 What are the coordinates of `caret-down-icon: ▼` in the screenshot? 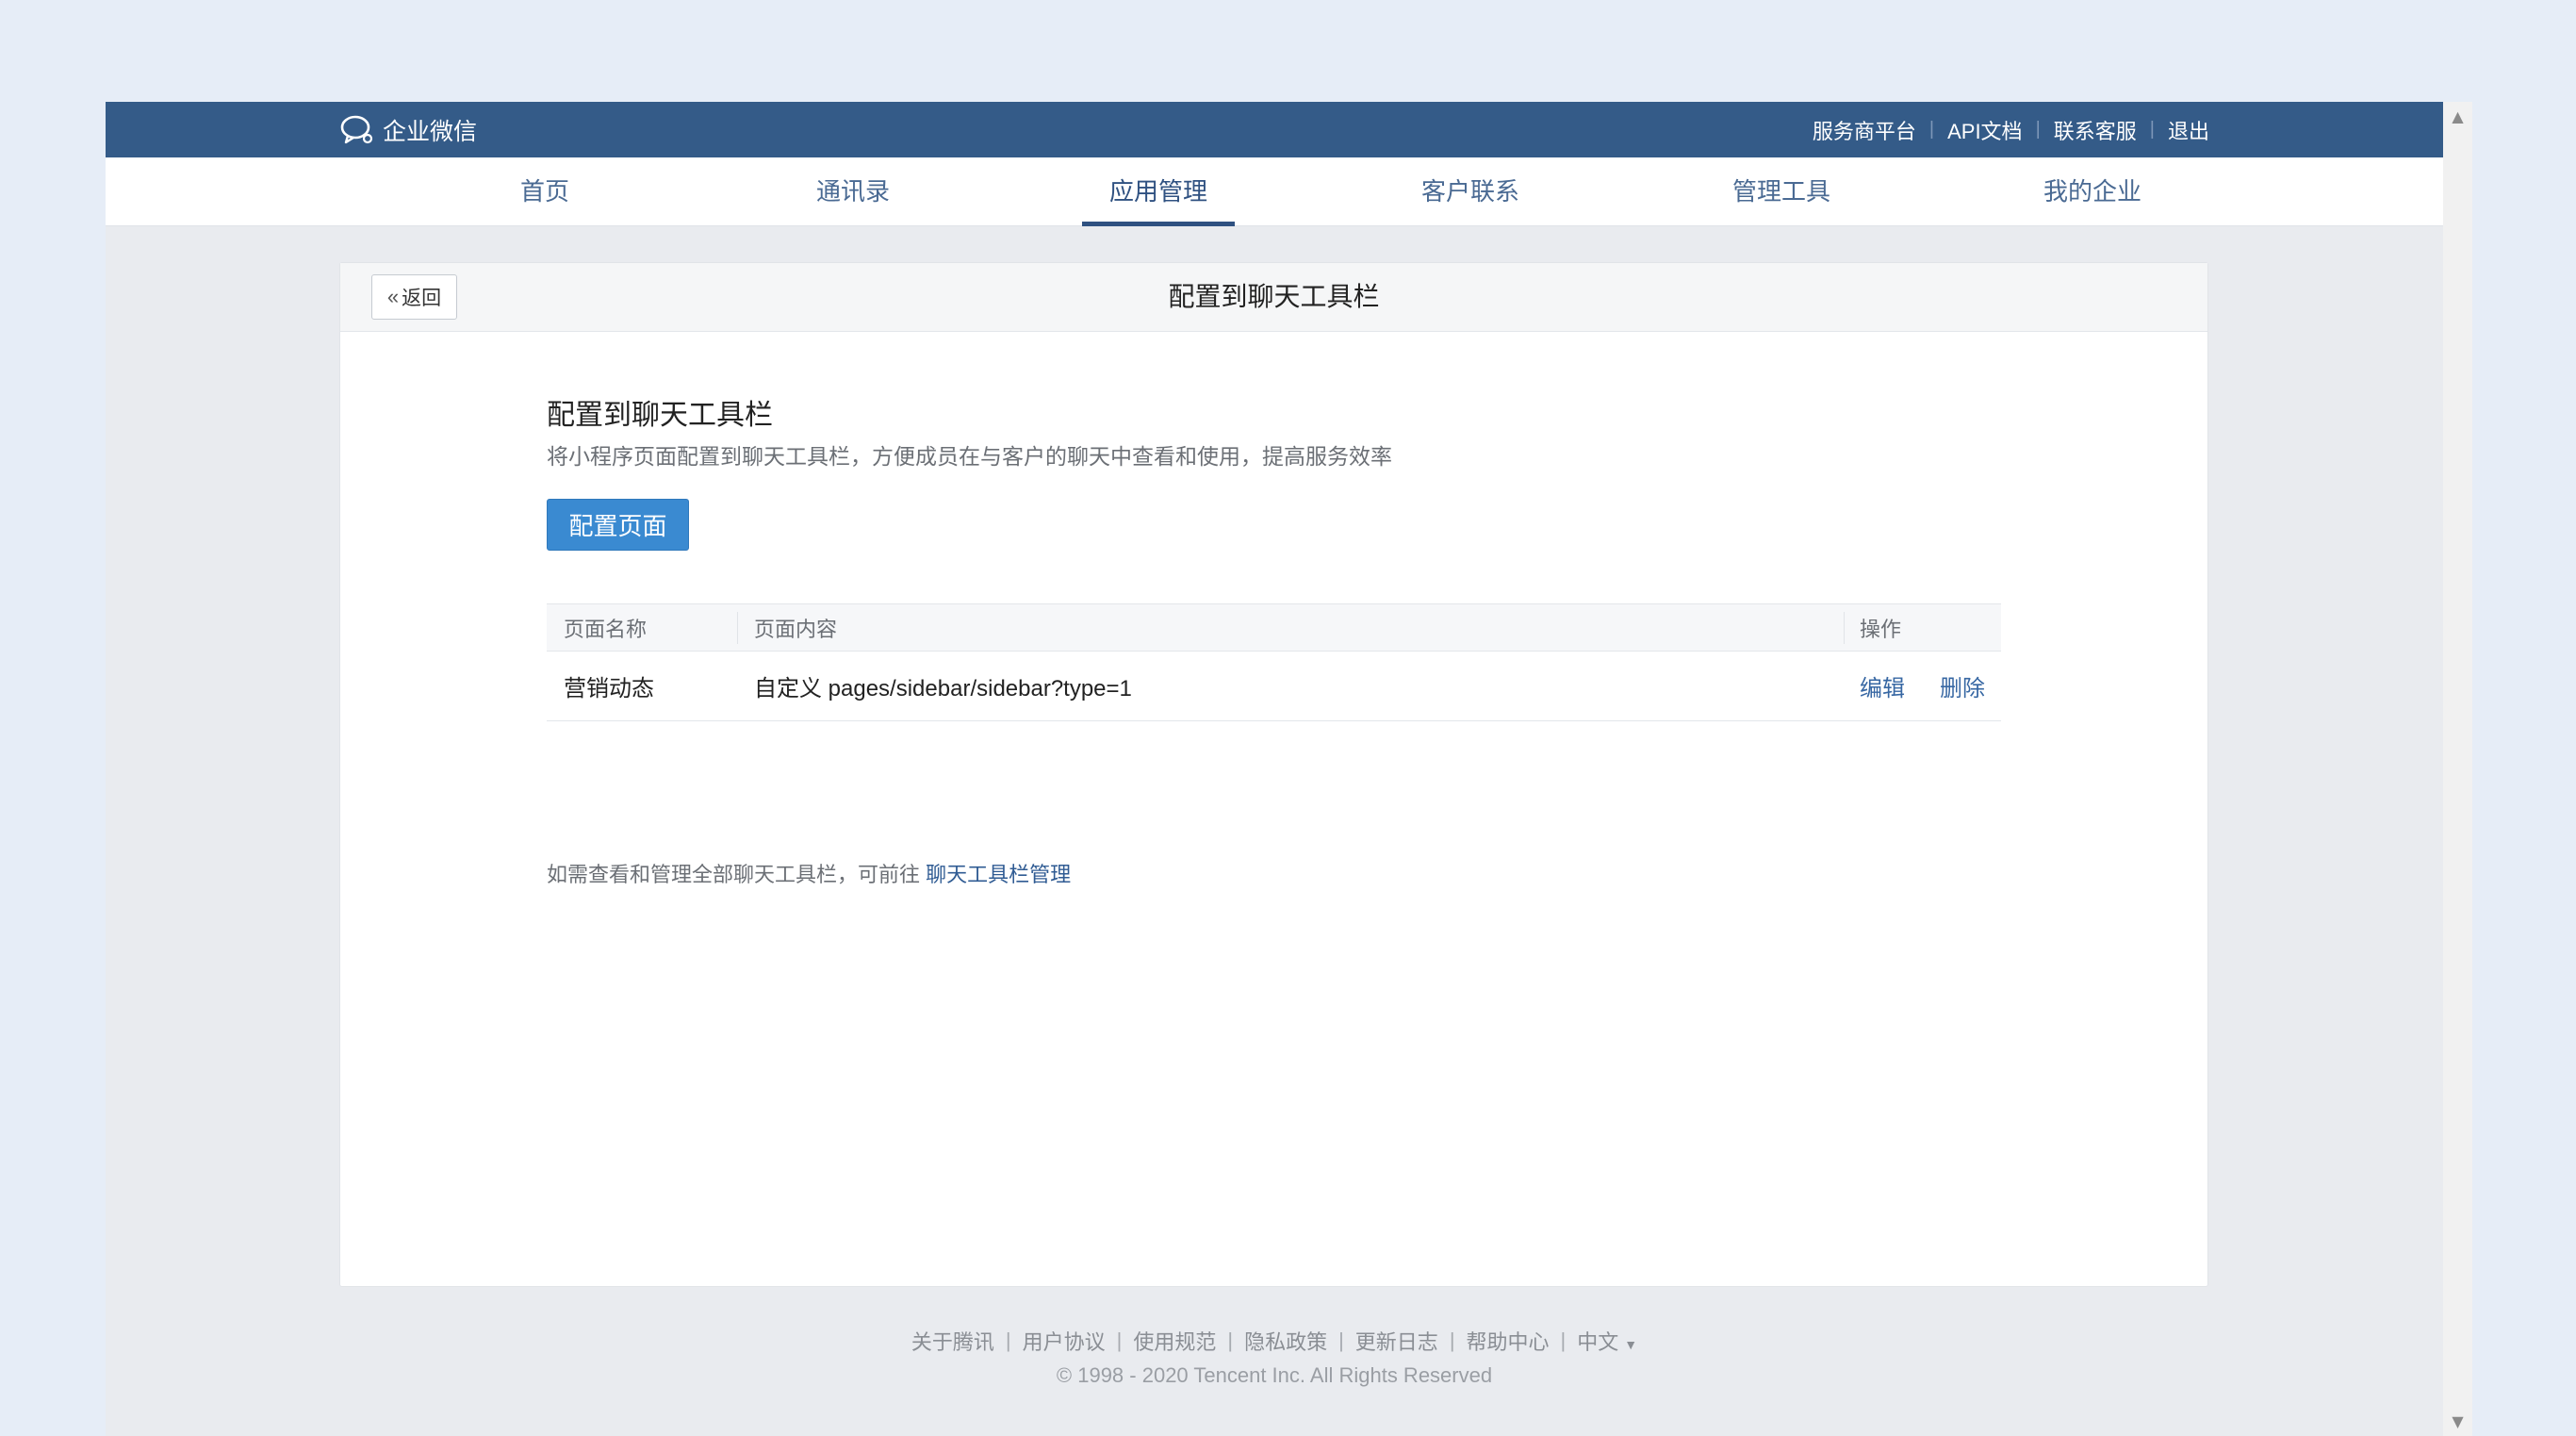 It's located at (1631, 1344).